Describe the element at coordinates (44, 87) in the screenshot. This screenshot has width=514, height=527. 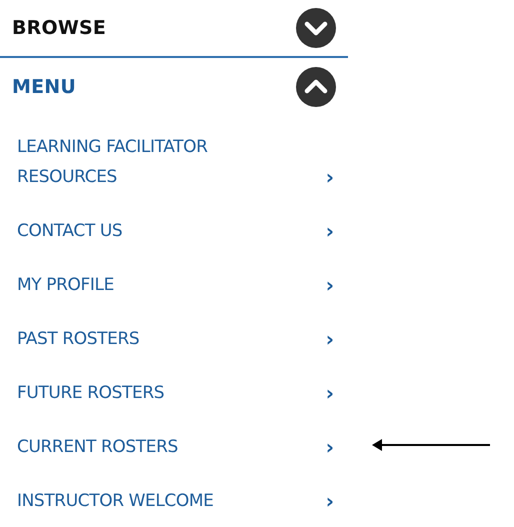
I see `section-title: MENU` at that location.